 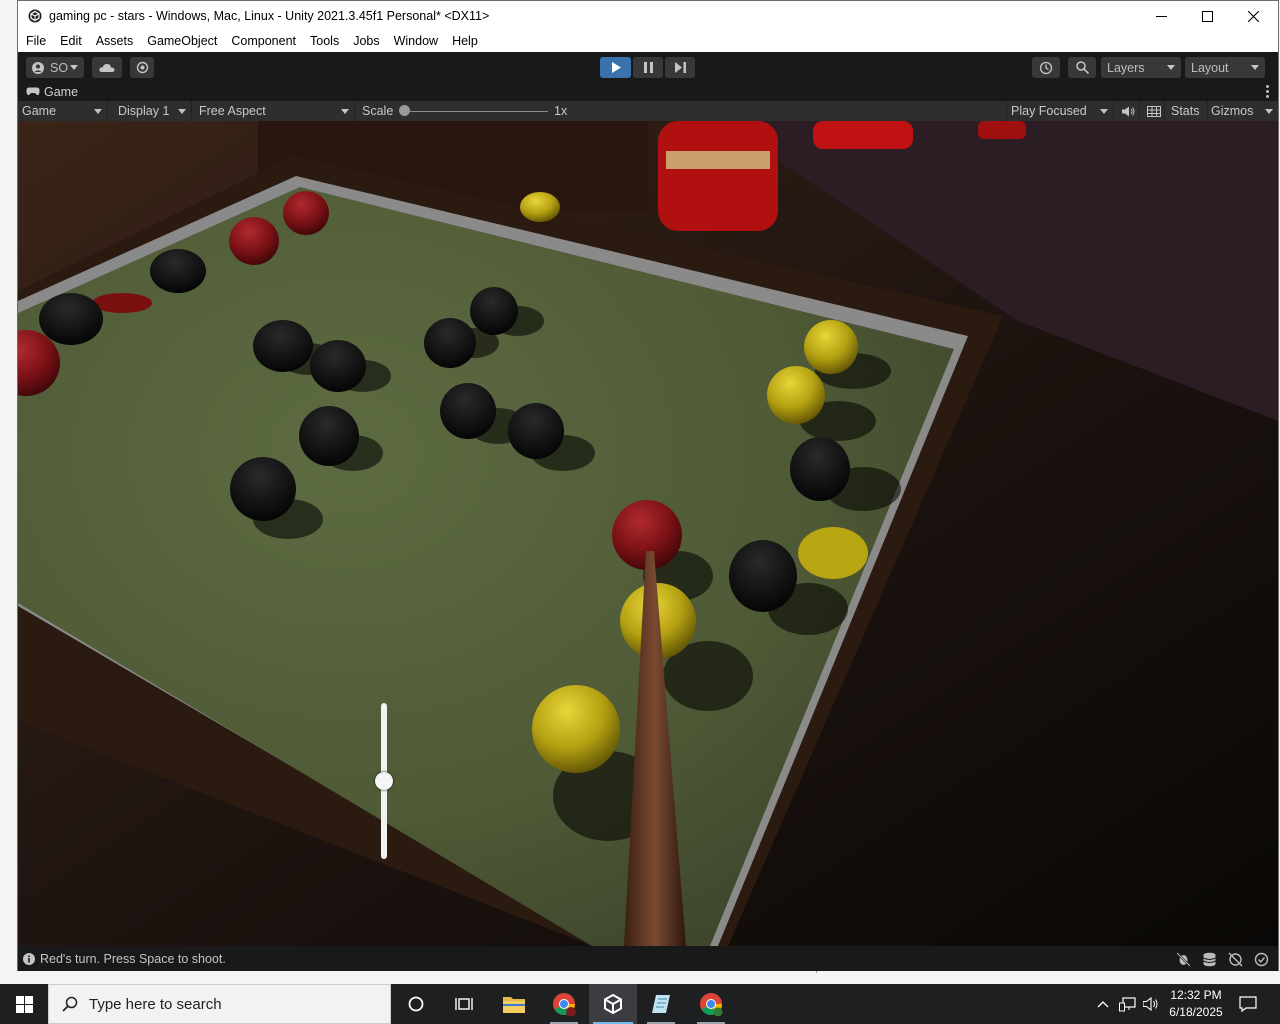 I want to click on notifications-button, so click(x=1248, y=1004).